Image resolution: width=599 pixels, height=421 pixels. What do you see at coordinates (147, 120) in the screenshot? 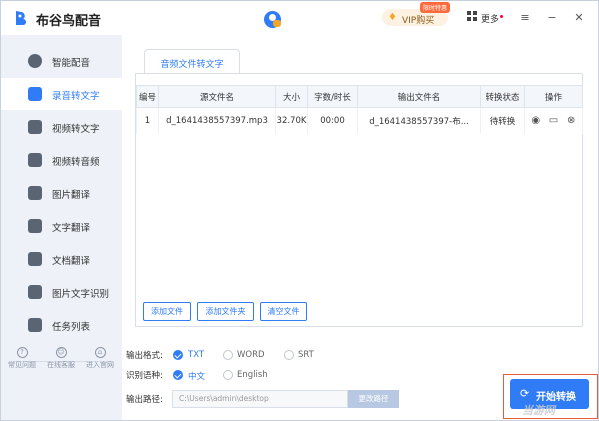
I see `cell-number: 1` at bounding box center [147, 120].